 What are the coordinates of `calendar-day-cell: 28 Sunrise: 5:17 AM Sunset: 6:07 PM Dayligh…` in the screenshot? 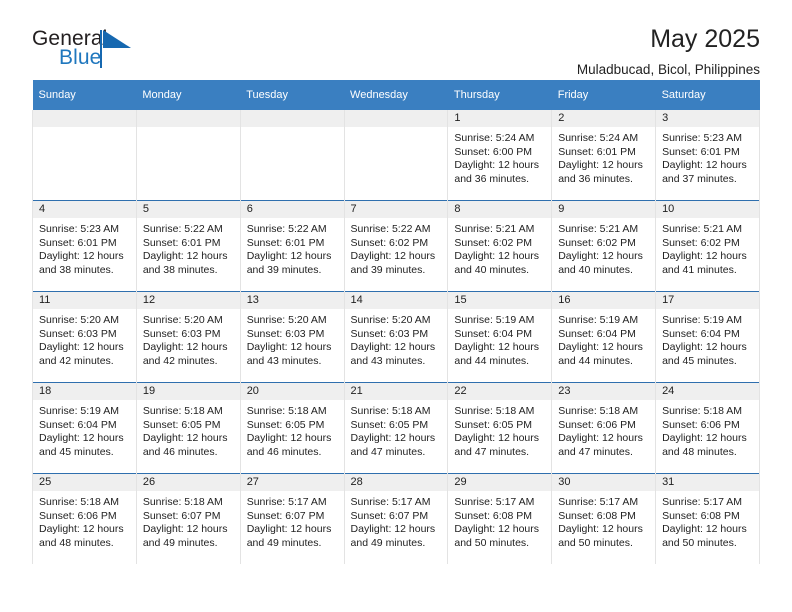 It's located at (396, 518).